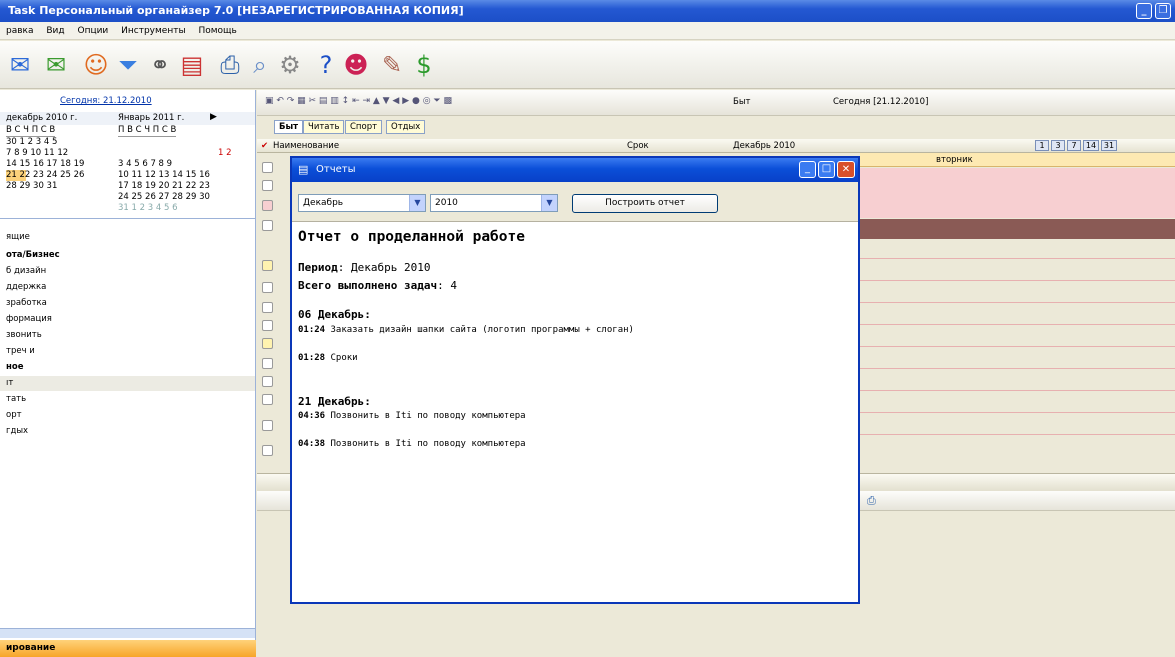 The image size is (1175, 657). I want to click on nav-item: ное, so click(127, 367).